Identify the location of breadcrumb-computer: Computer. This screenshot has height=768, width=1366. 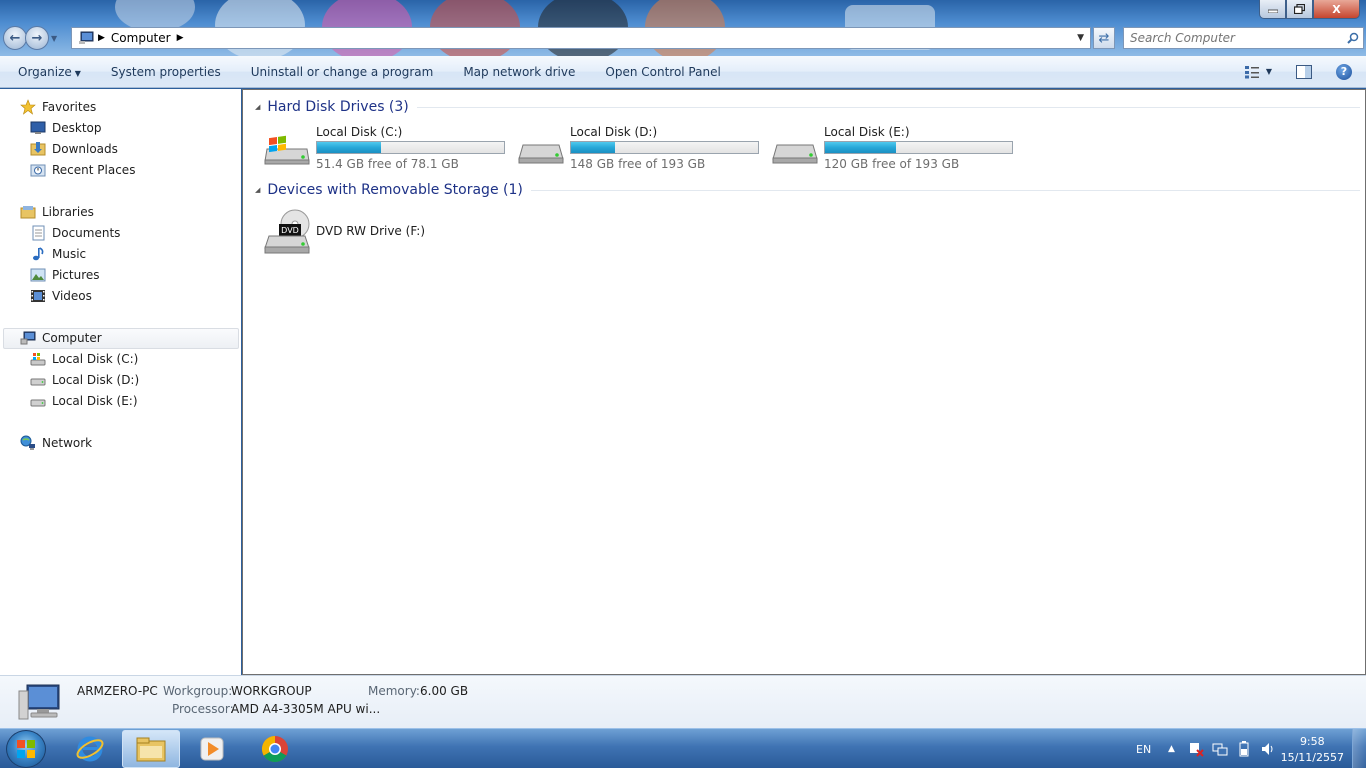
(141, 38).